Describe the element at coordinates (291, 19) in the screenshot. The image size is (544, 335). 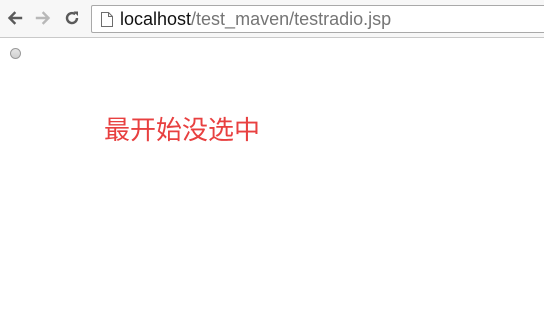
I see `url-path: /test_maven/testradio.jsp` at that location.